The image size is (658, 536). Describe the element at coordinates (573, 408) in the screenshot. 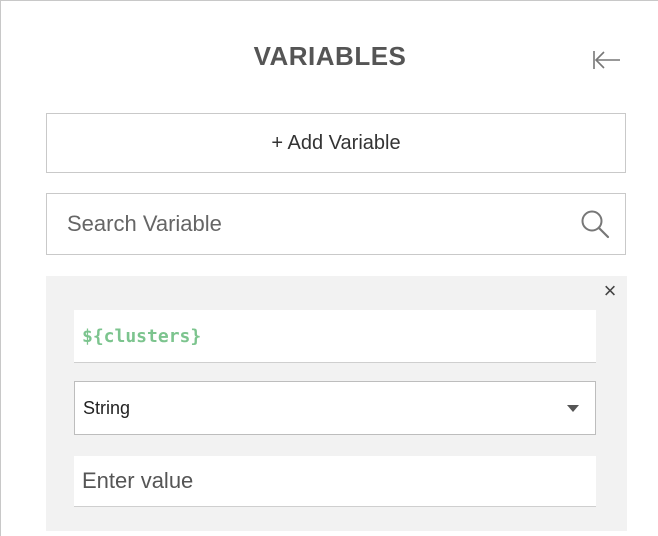

I see `chevron-down-icon` at that location.